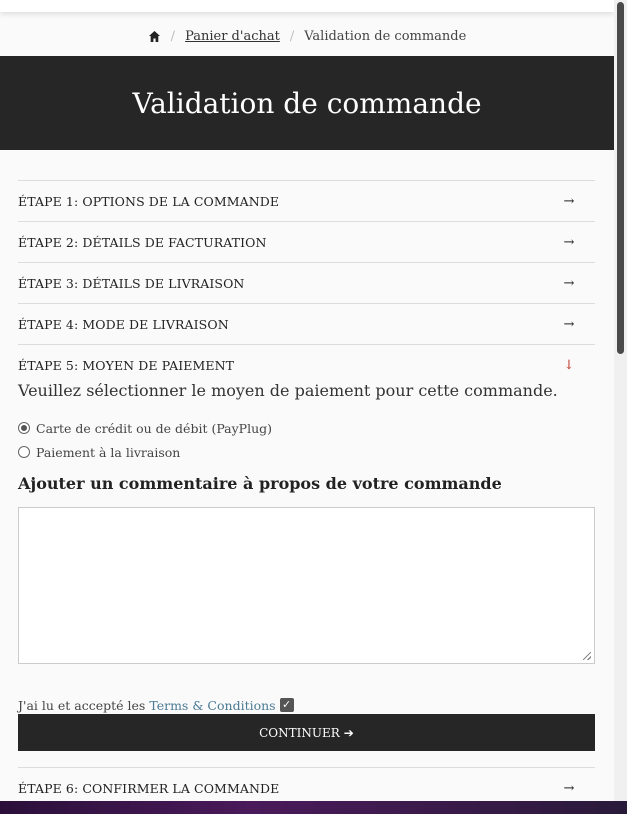 The height and width of the screenshot is (814, 627). What do you see at coordinates (306, 452) in the screenshot?
I see `payment-option-cod: Paiement à la livraison` at bounding box center [306, 452].